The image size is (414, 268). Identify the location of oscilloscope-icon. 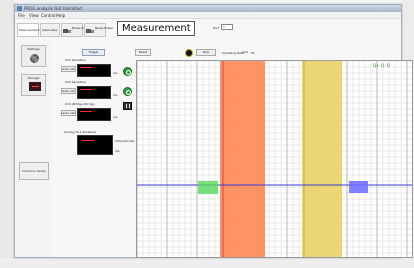
(35, 86).